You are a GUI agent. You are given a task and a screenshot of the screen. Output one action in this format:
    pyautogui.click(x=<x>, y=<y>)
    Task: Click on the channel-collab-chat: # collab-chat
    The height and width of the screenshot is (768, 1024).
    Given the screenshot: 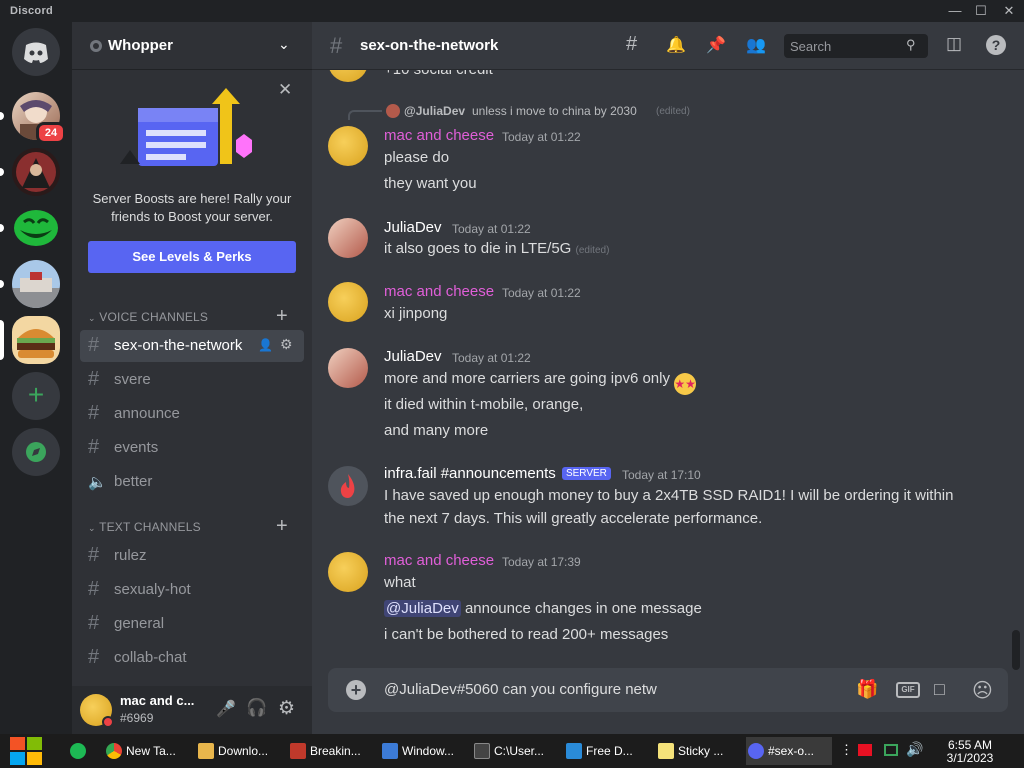 What is the action you would take?
    pyautogui.click(x=192, y=658)
    